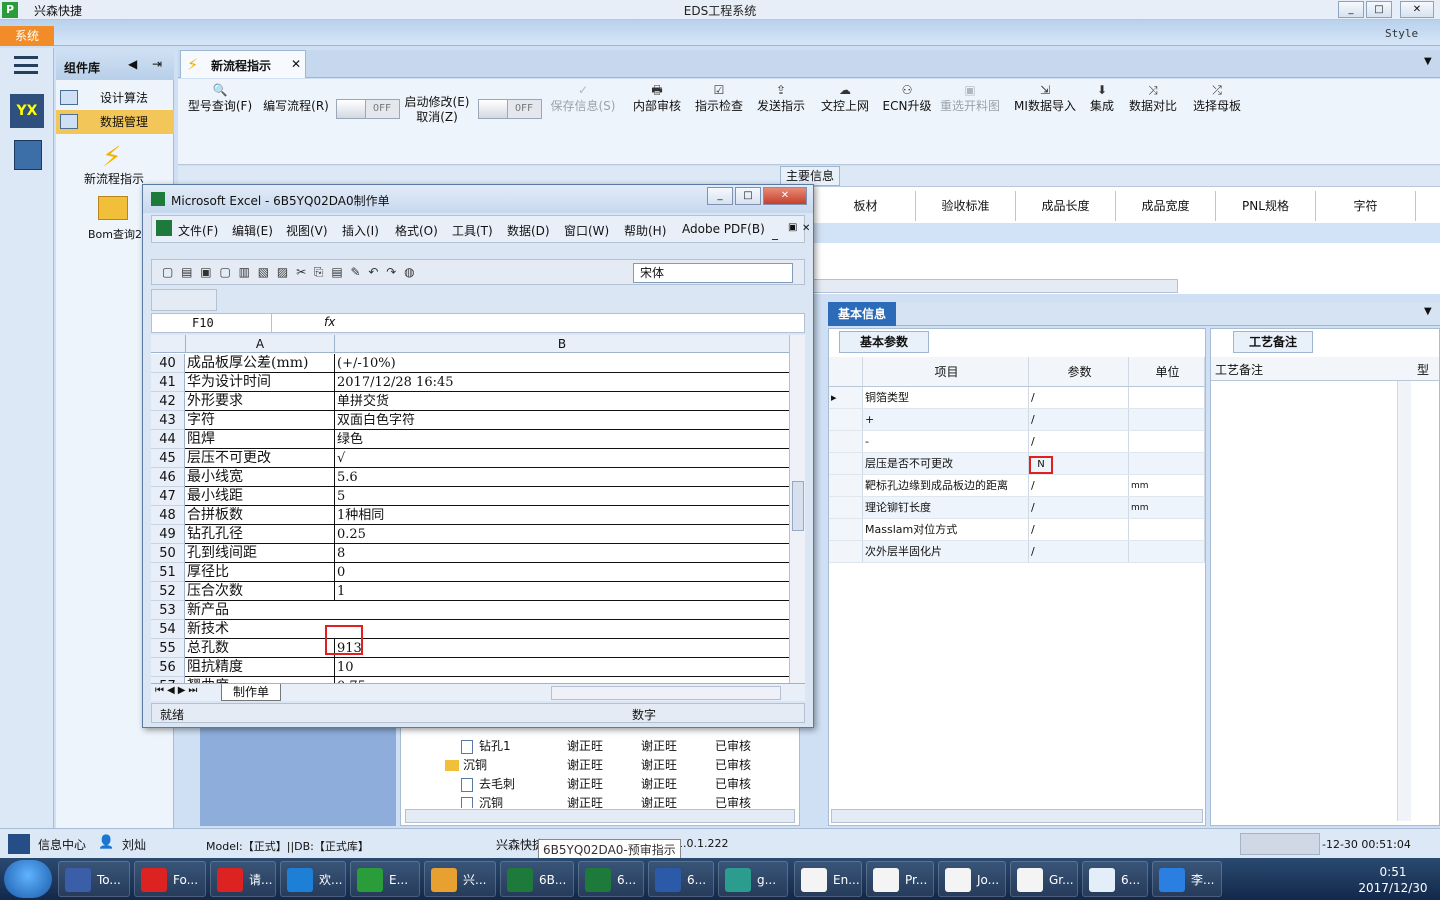 The width and height of the screenshot is (1440, 900). What do you see at coordinates (562, 553) in the screenshot?
I see `cell-b: 8` at bounding box center [562, 553].